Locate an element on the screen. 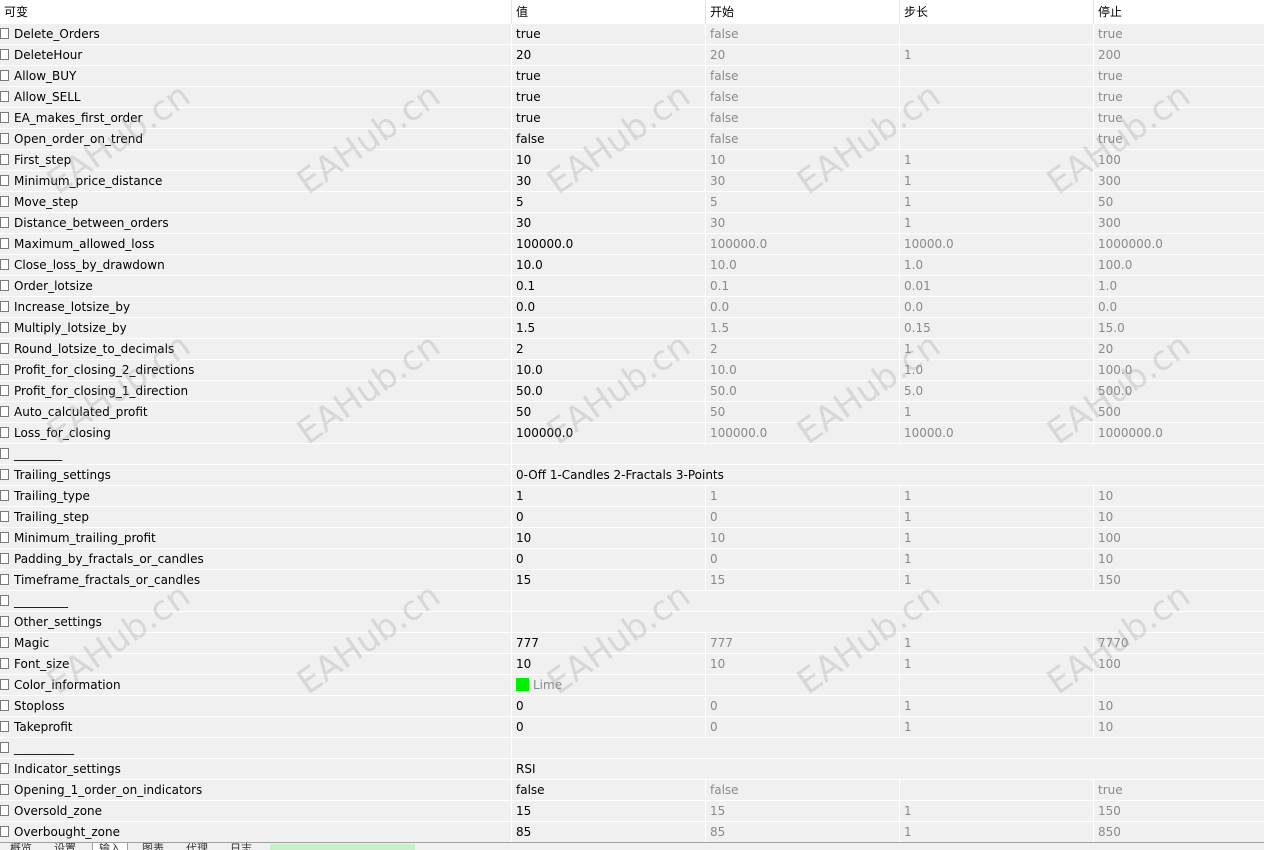 Image resolution: width=1264 pixels, height=850 pixels. table-row: Distance_between_orders 30 30 1 300 is located at coordinates (632, 223).